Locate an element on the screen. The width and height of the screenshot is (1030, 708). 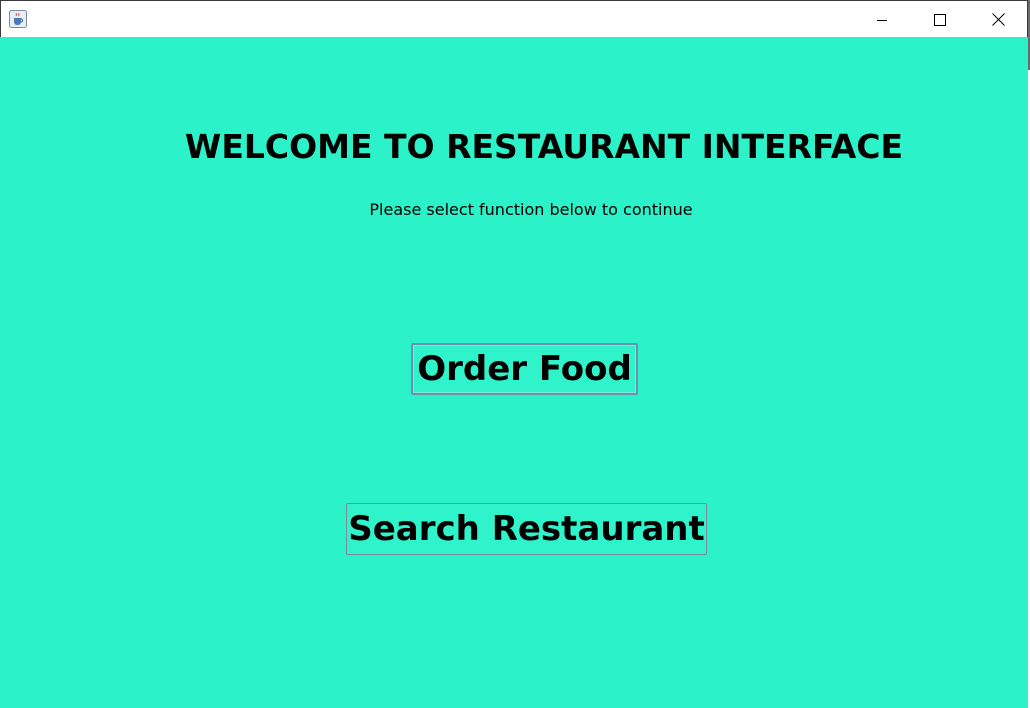
minimize-icon is located at coordinates (882, 20).